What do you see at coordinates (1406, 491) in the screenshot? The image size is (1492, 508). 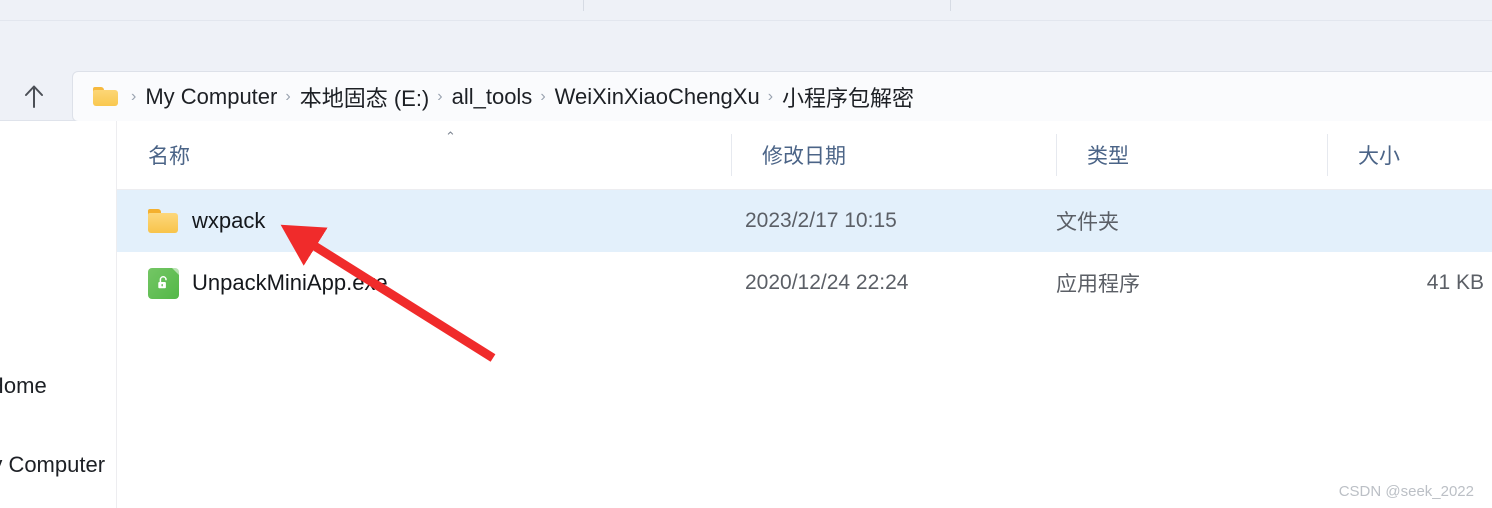 I see `csdn-watermark: CSDN @seek_2022` at bounding box center [1406, 491].